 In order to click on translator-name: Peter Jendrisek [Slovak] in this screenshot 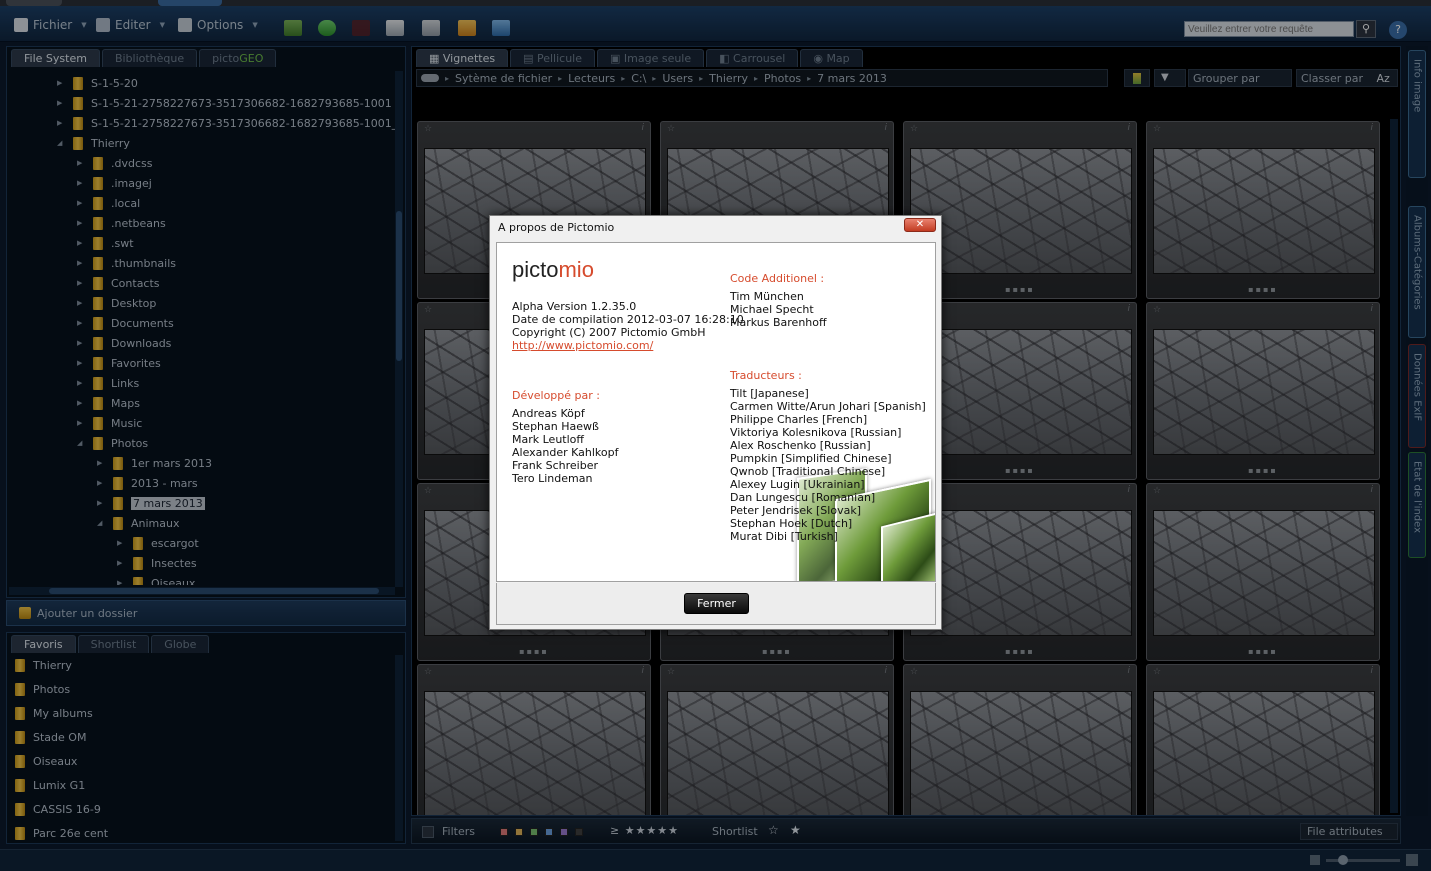, I will do `click(795, 510)`.